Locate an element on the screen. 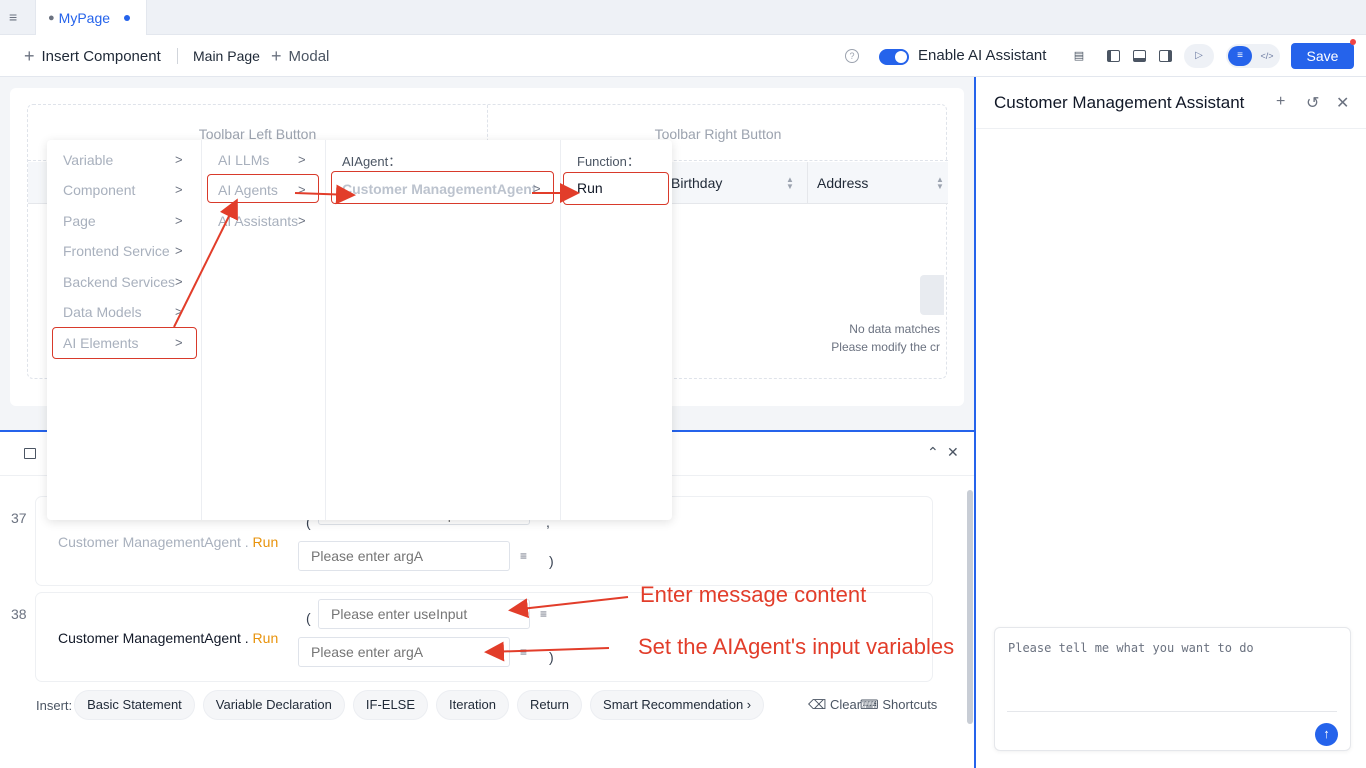 The image size is (1366, 768). view-mode-switch: ≡ </> is located at coordinates (1253, 56).